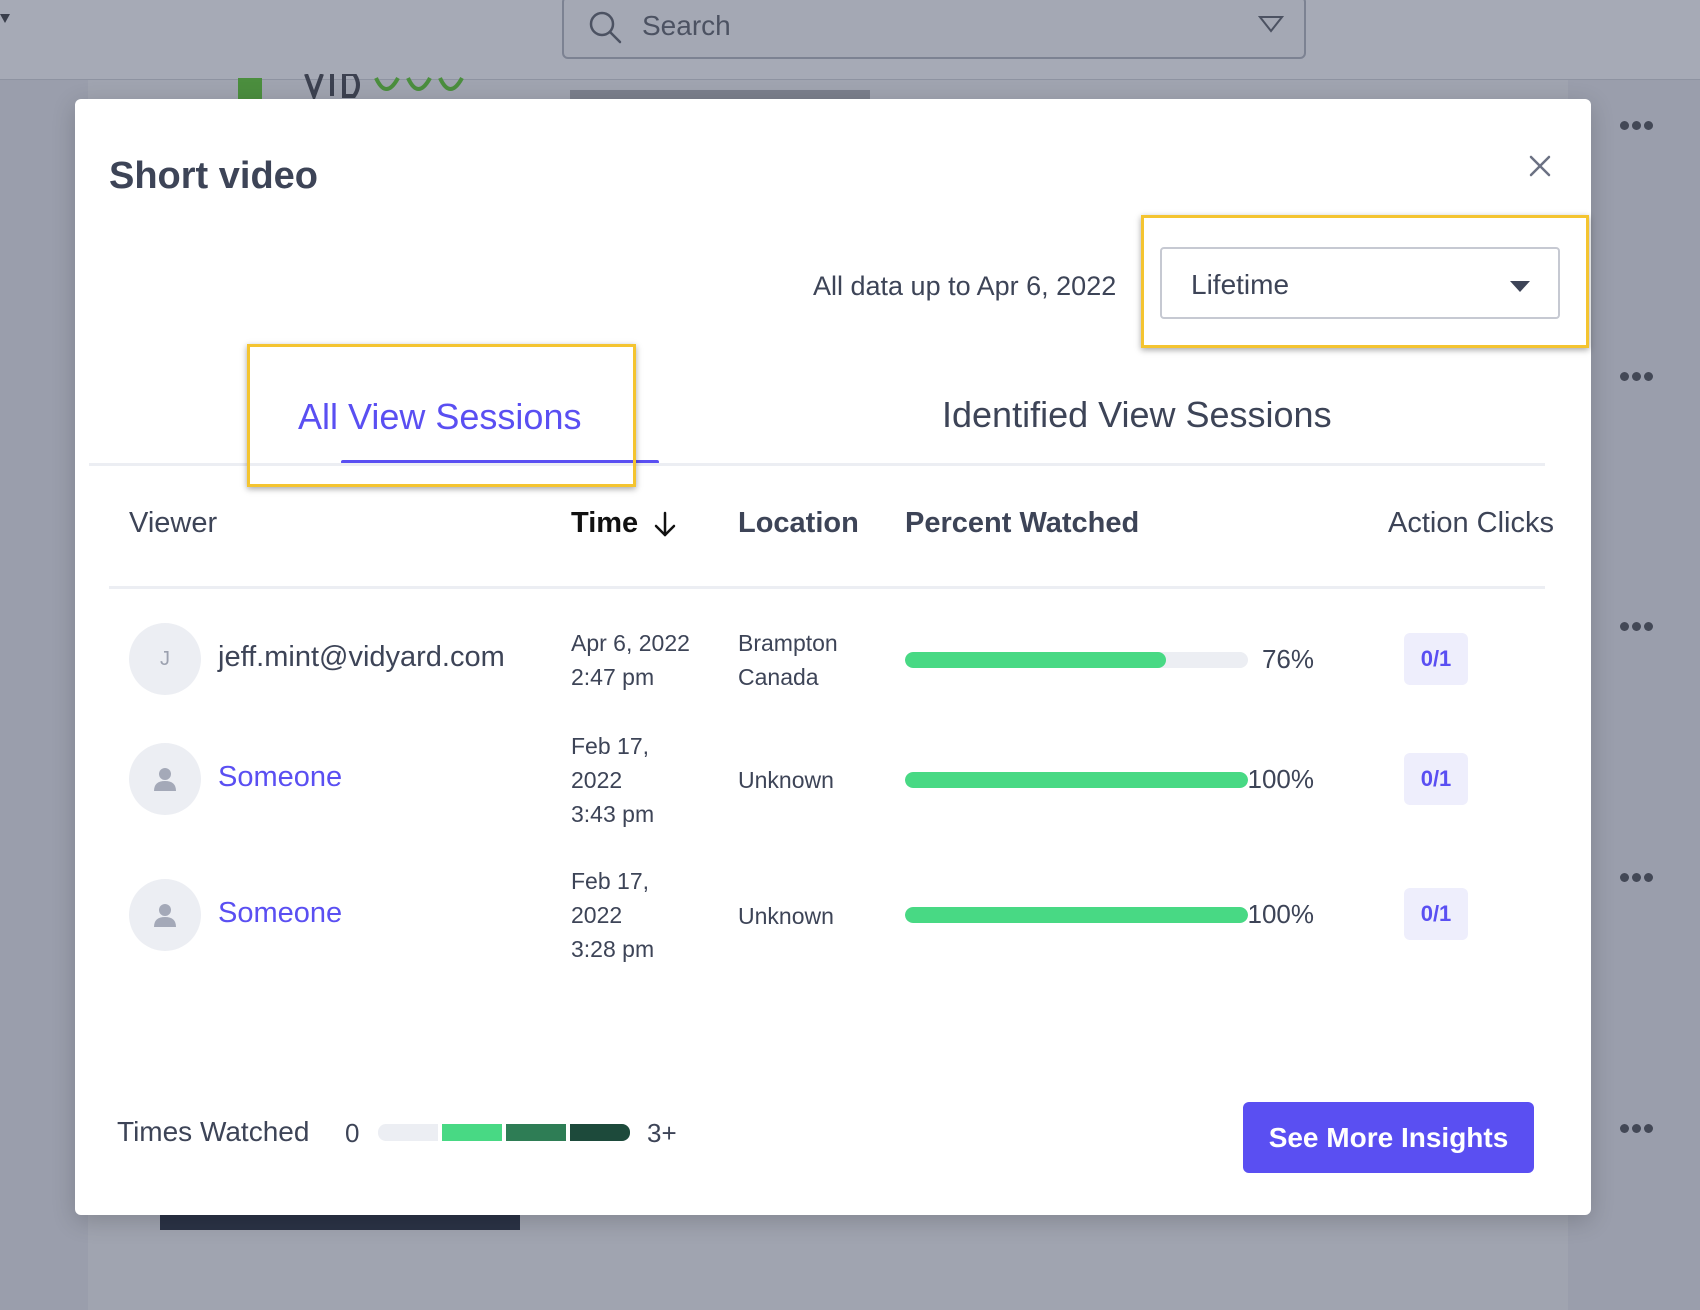 The height and width of the screenshot is (1310, 1700). What do you see at coordinates (613, 814) in the screenshot?
I see `session-clock: 3:43 pm` at bounding box center [613, 814].